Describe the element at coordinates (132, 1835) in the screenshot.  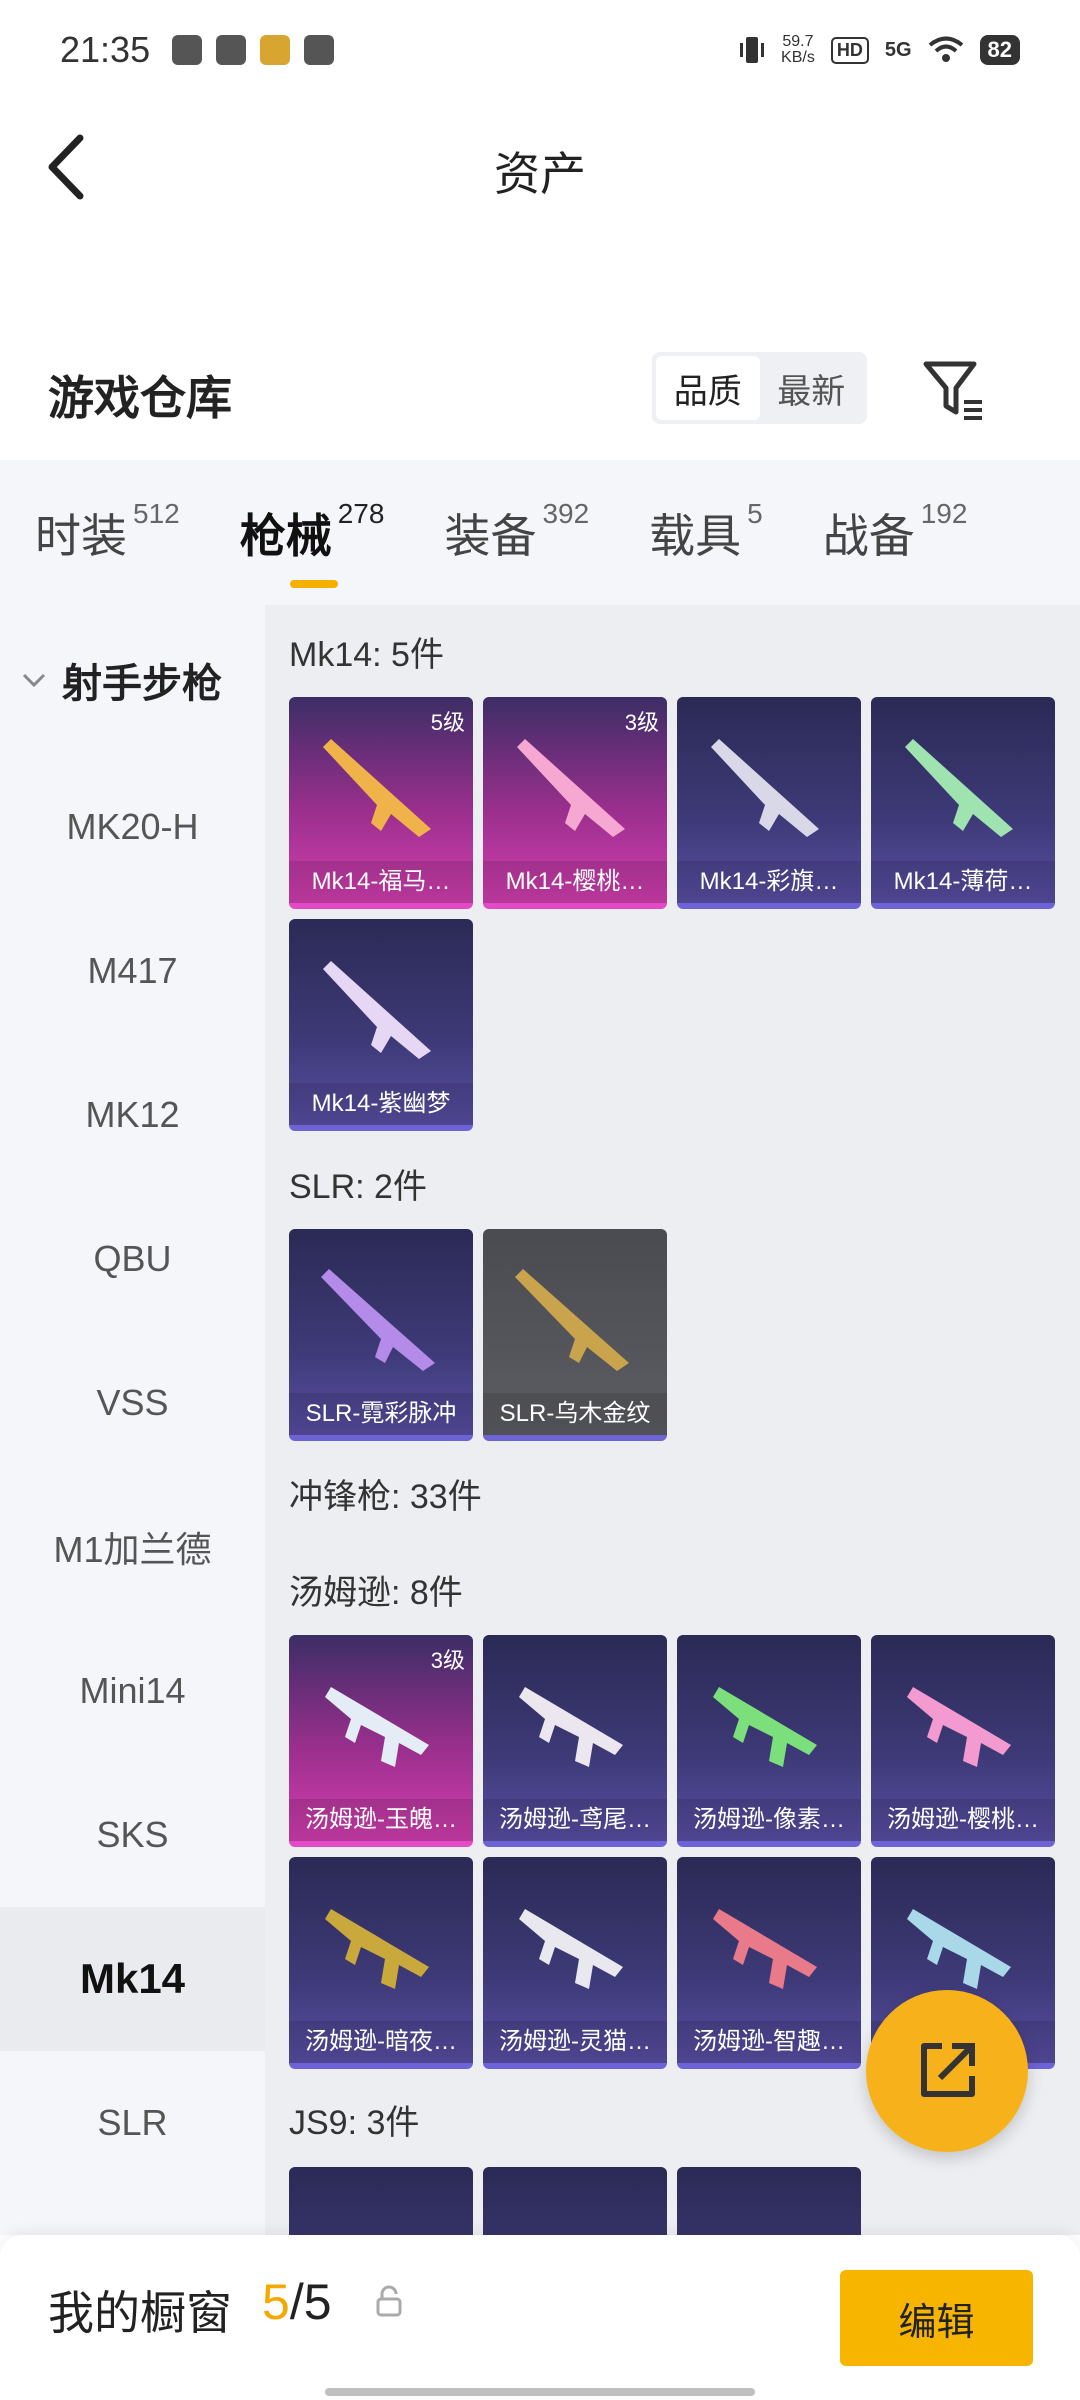
I see `sidebar-item-sks: SKS` at that location.